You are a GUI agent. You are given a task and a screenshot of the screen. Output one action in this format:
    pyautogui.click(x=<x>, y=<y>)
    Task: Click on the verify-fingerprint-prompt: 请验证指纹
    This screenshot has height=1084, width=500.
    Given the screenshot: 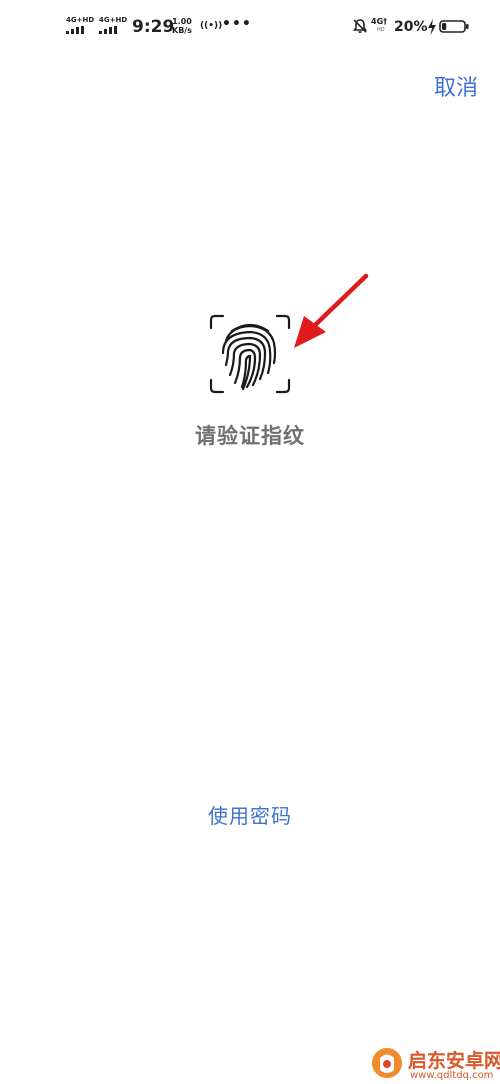 What is the action you would take?
    pyautogui.click(x=250, y=436)
    